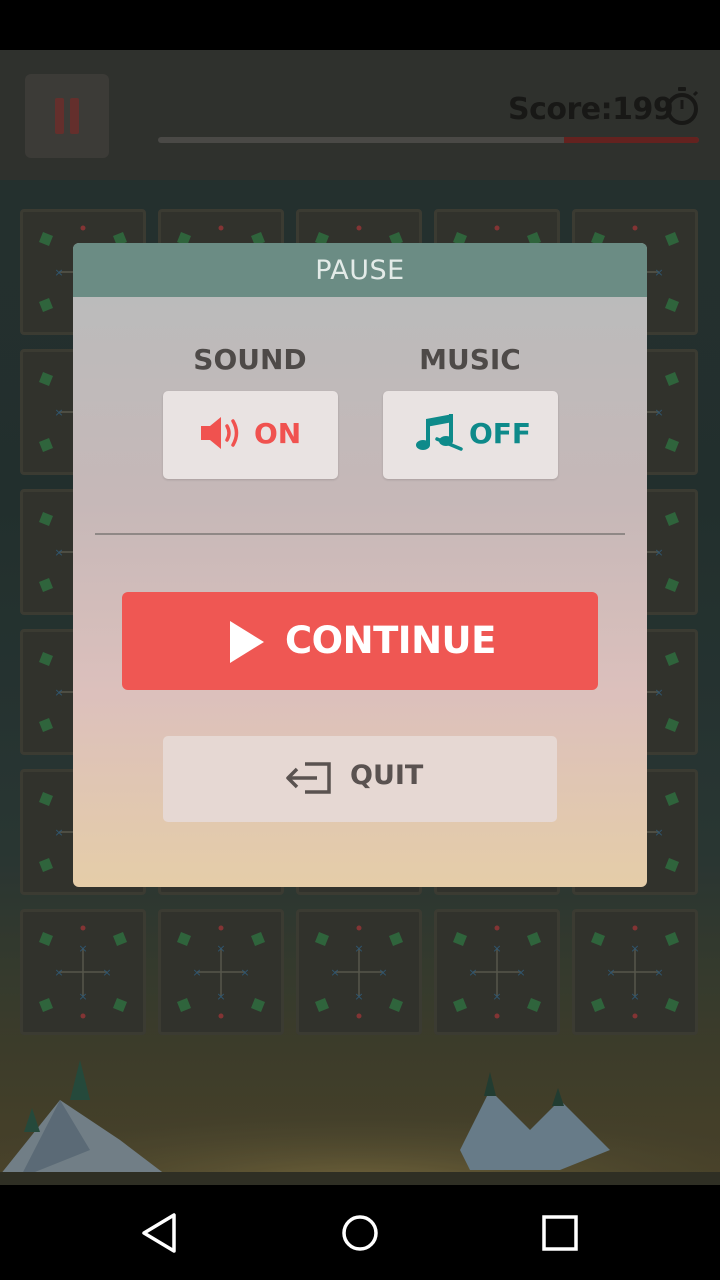 This screenshot has width=720, height=1280. Describe the element at coordinates (439, 432) in the screenshot. I see `music-notes-icon` at that location.